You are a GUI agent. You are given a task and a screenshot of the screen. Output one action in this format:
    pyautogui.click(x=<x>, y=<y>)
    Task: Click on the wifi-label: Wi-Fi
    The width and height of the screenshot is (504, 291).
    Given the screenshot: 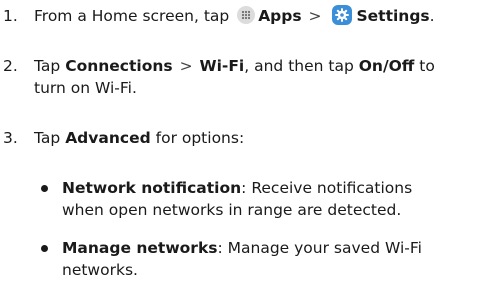 What is the action you would take?
    pyautogui.click(x=222, y=66)
    